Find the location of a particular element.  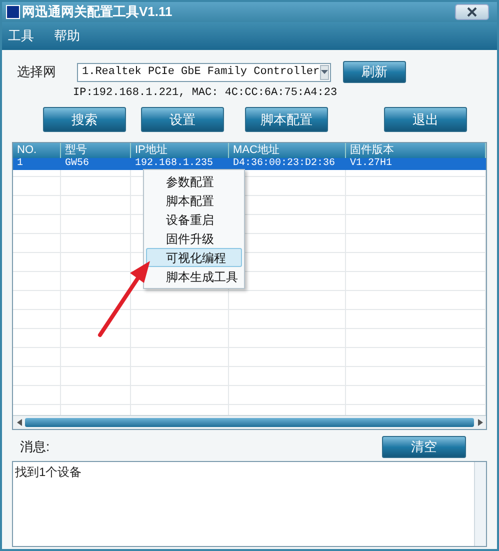

close-button is located at coordinates (472, 12).